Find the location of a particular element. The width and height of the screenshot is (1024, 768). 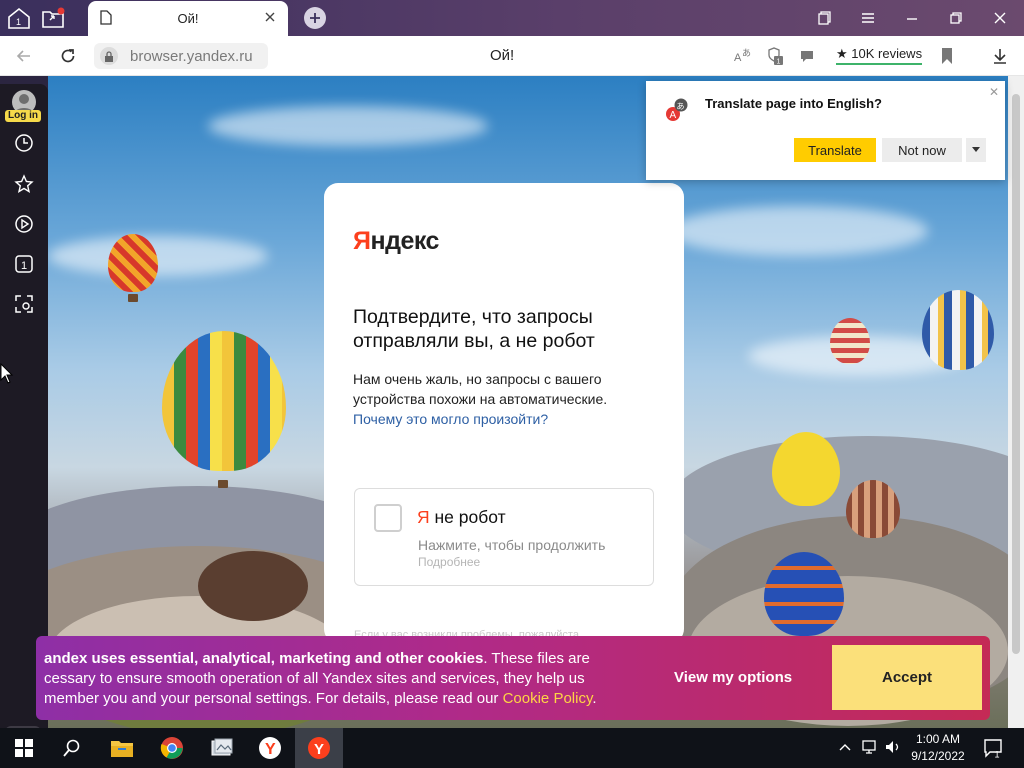

photos-app-icon is located at coordinates (222, 748).